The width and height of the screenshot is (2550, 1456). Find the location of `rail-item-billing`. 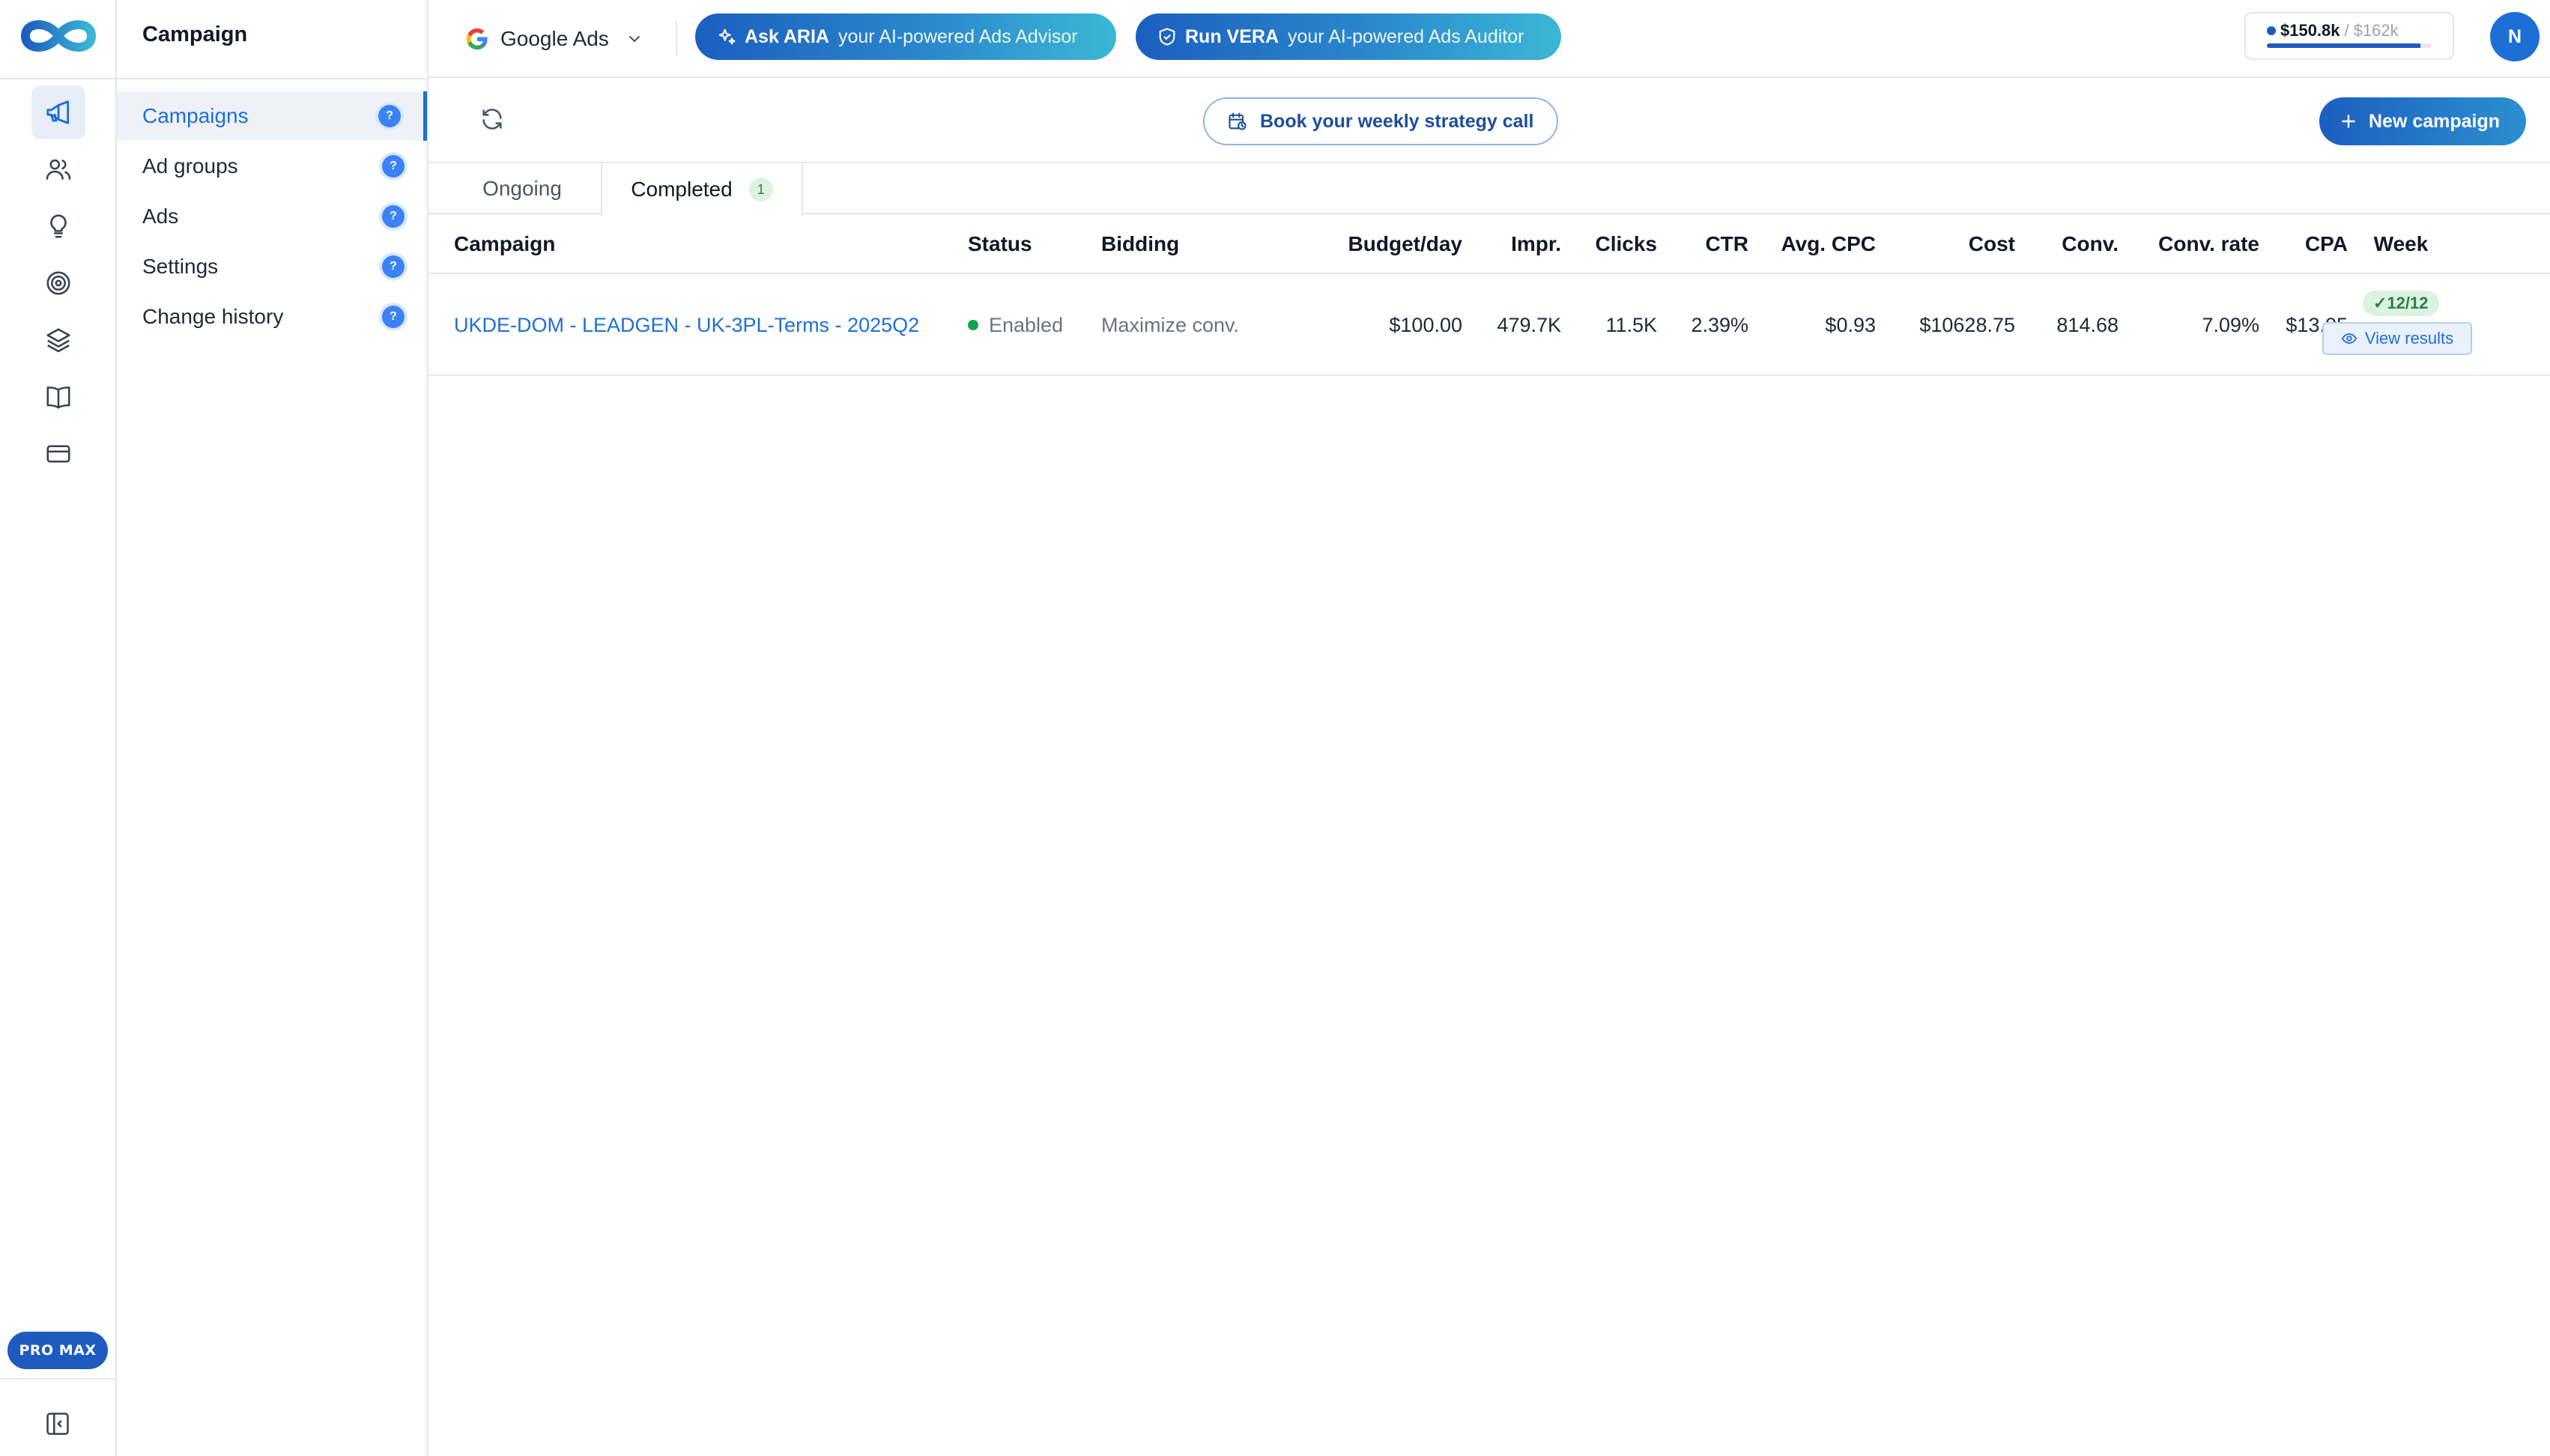

rail-item-billing is located at coordinates (58, 454).